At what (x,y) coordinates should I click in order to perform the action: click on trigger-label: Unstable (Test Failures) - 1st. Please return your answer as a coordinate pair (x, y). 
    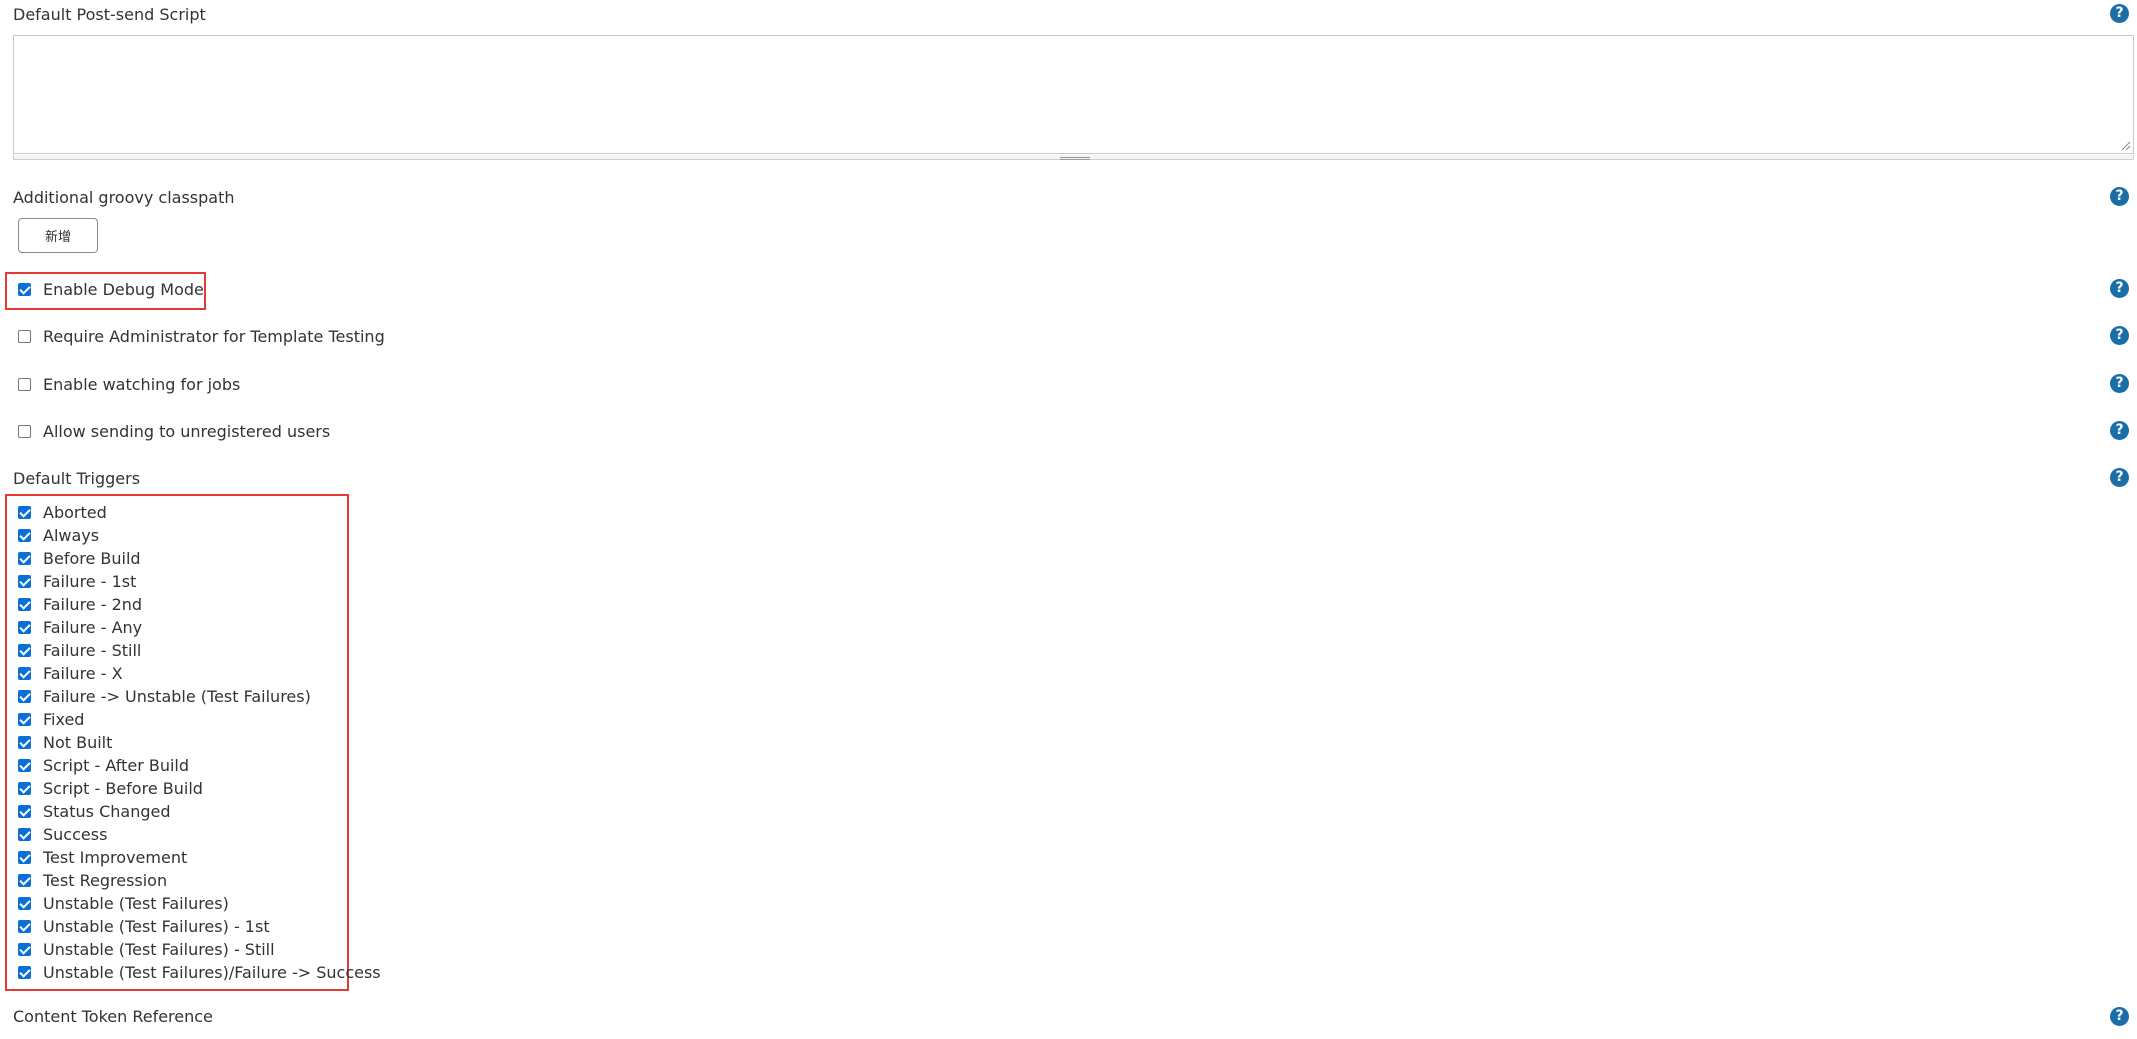
    Looking at the image, I should click on (156, 926).